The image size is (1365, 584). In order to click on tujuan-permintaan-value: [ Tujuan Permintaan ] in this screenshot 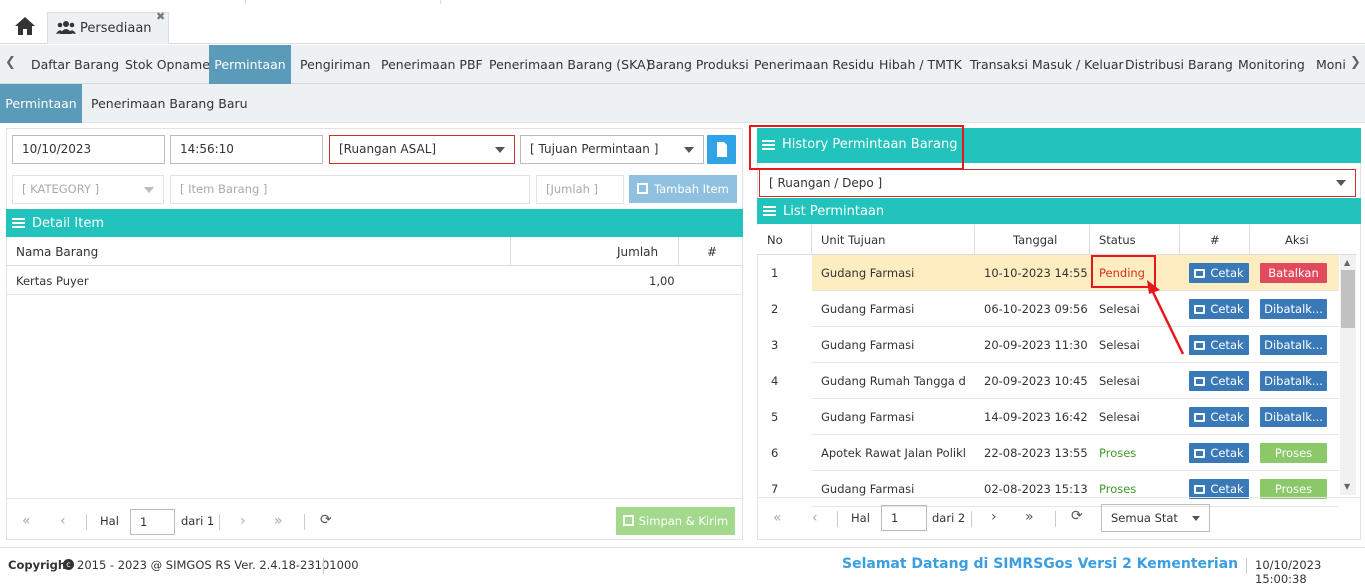, I will do `click(594, 149)`.